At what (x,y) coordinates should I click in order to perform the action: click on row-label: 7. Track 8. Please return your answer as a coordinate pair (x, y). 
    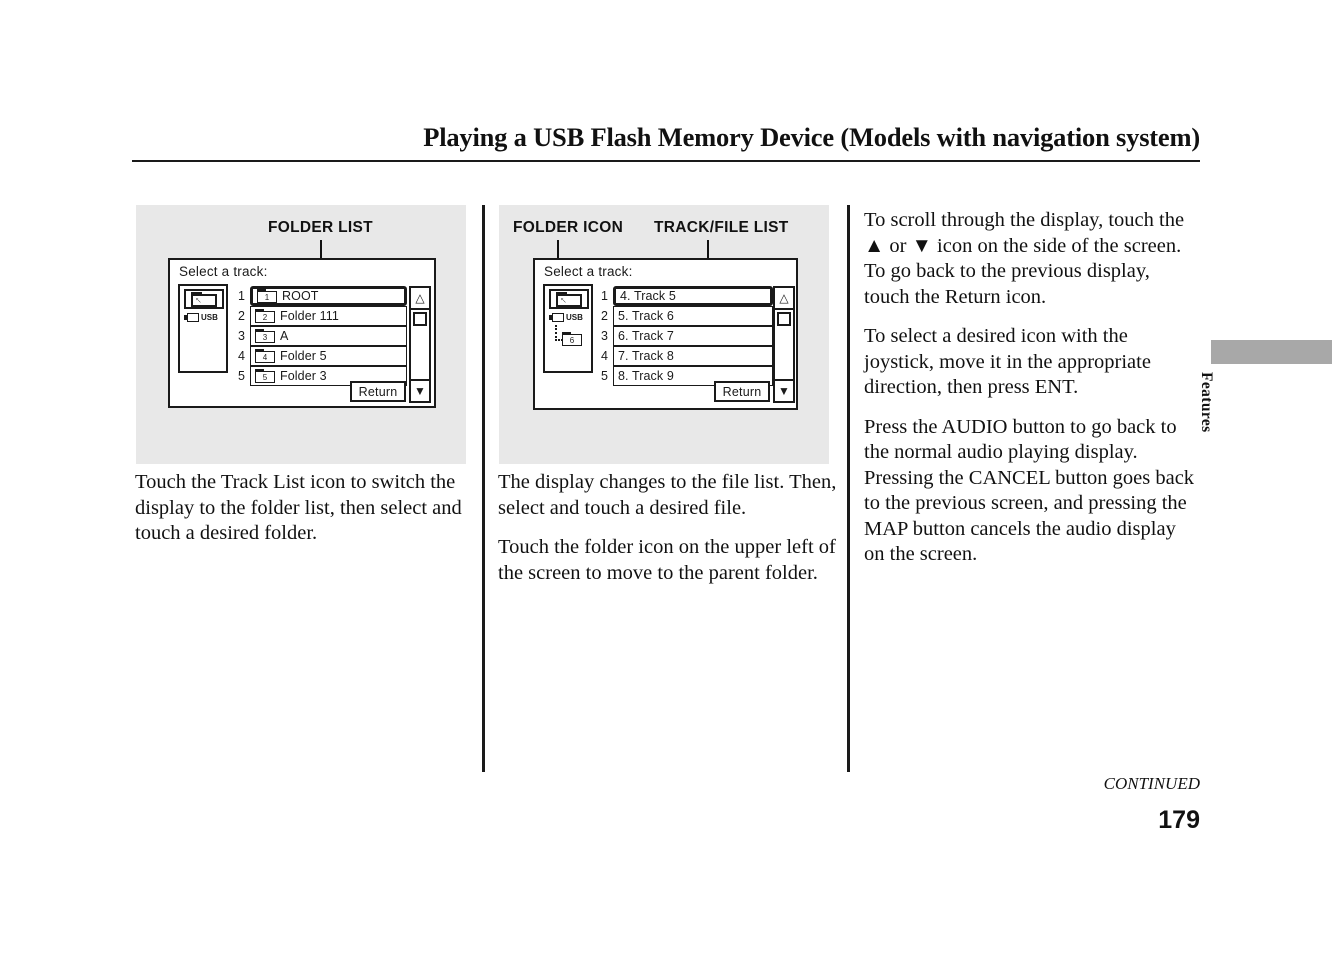
    Looking at the image, I should click on (646, 356).